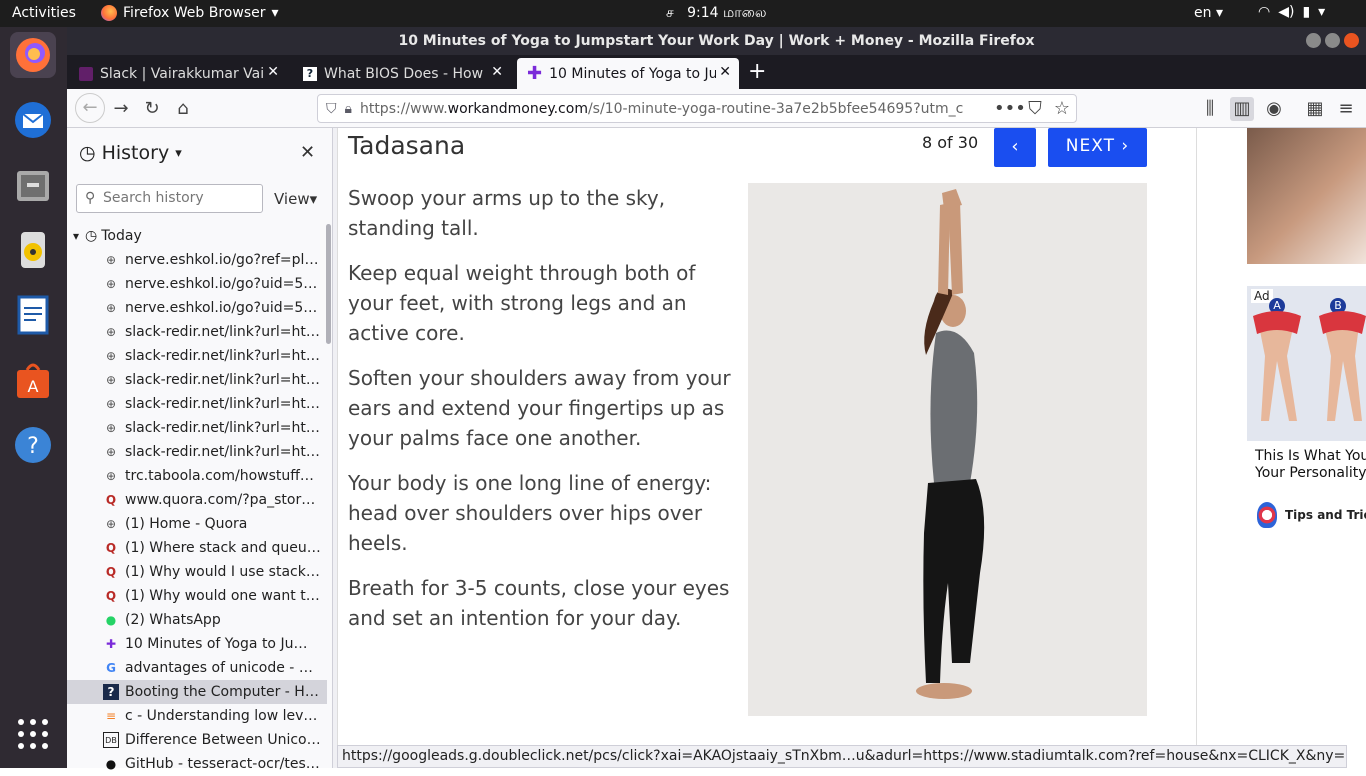 This screenshot has height=776, width=1366. I want to click on new-tab-button: +, so click(757, 71).